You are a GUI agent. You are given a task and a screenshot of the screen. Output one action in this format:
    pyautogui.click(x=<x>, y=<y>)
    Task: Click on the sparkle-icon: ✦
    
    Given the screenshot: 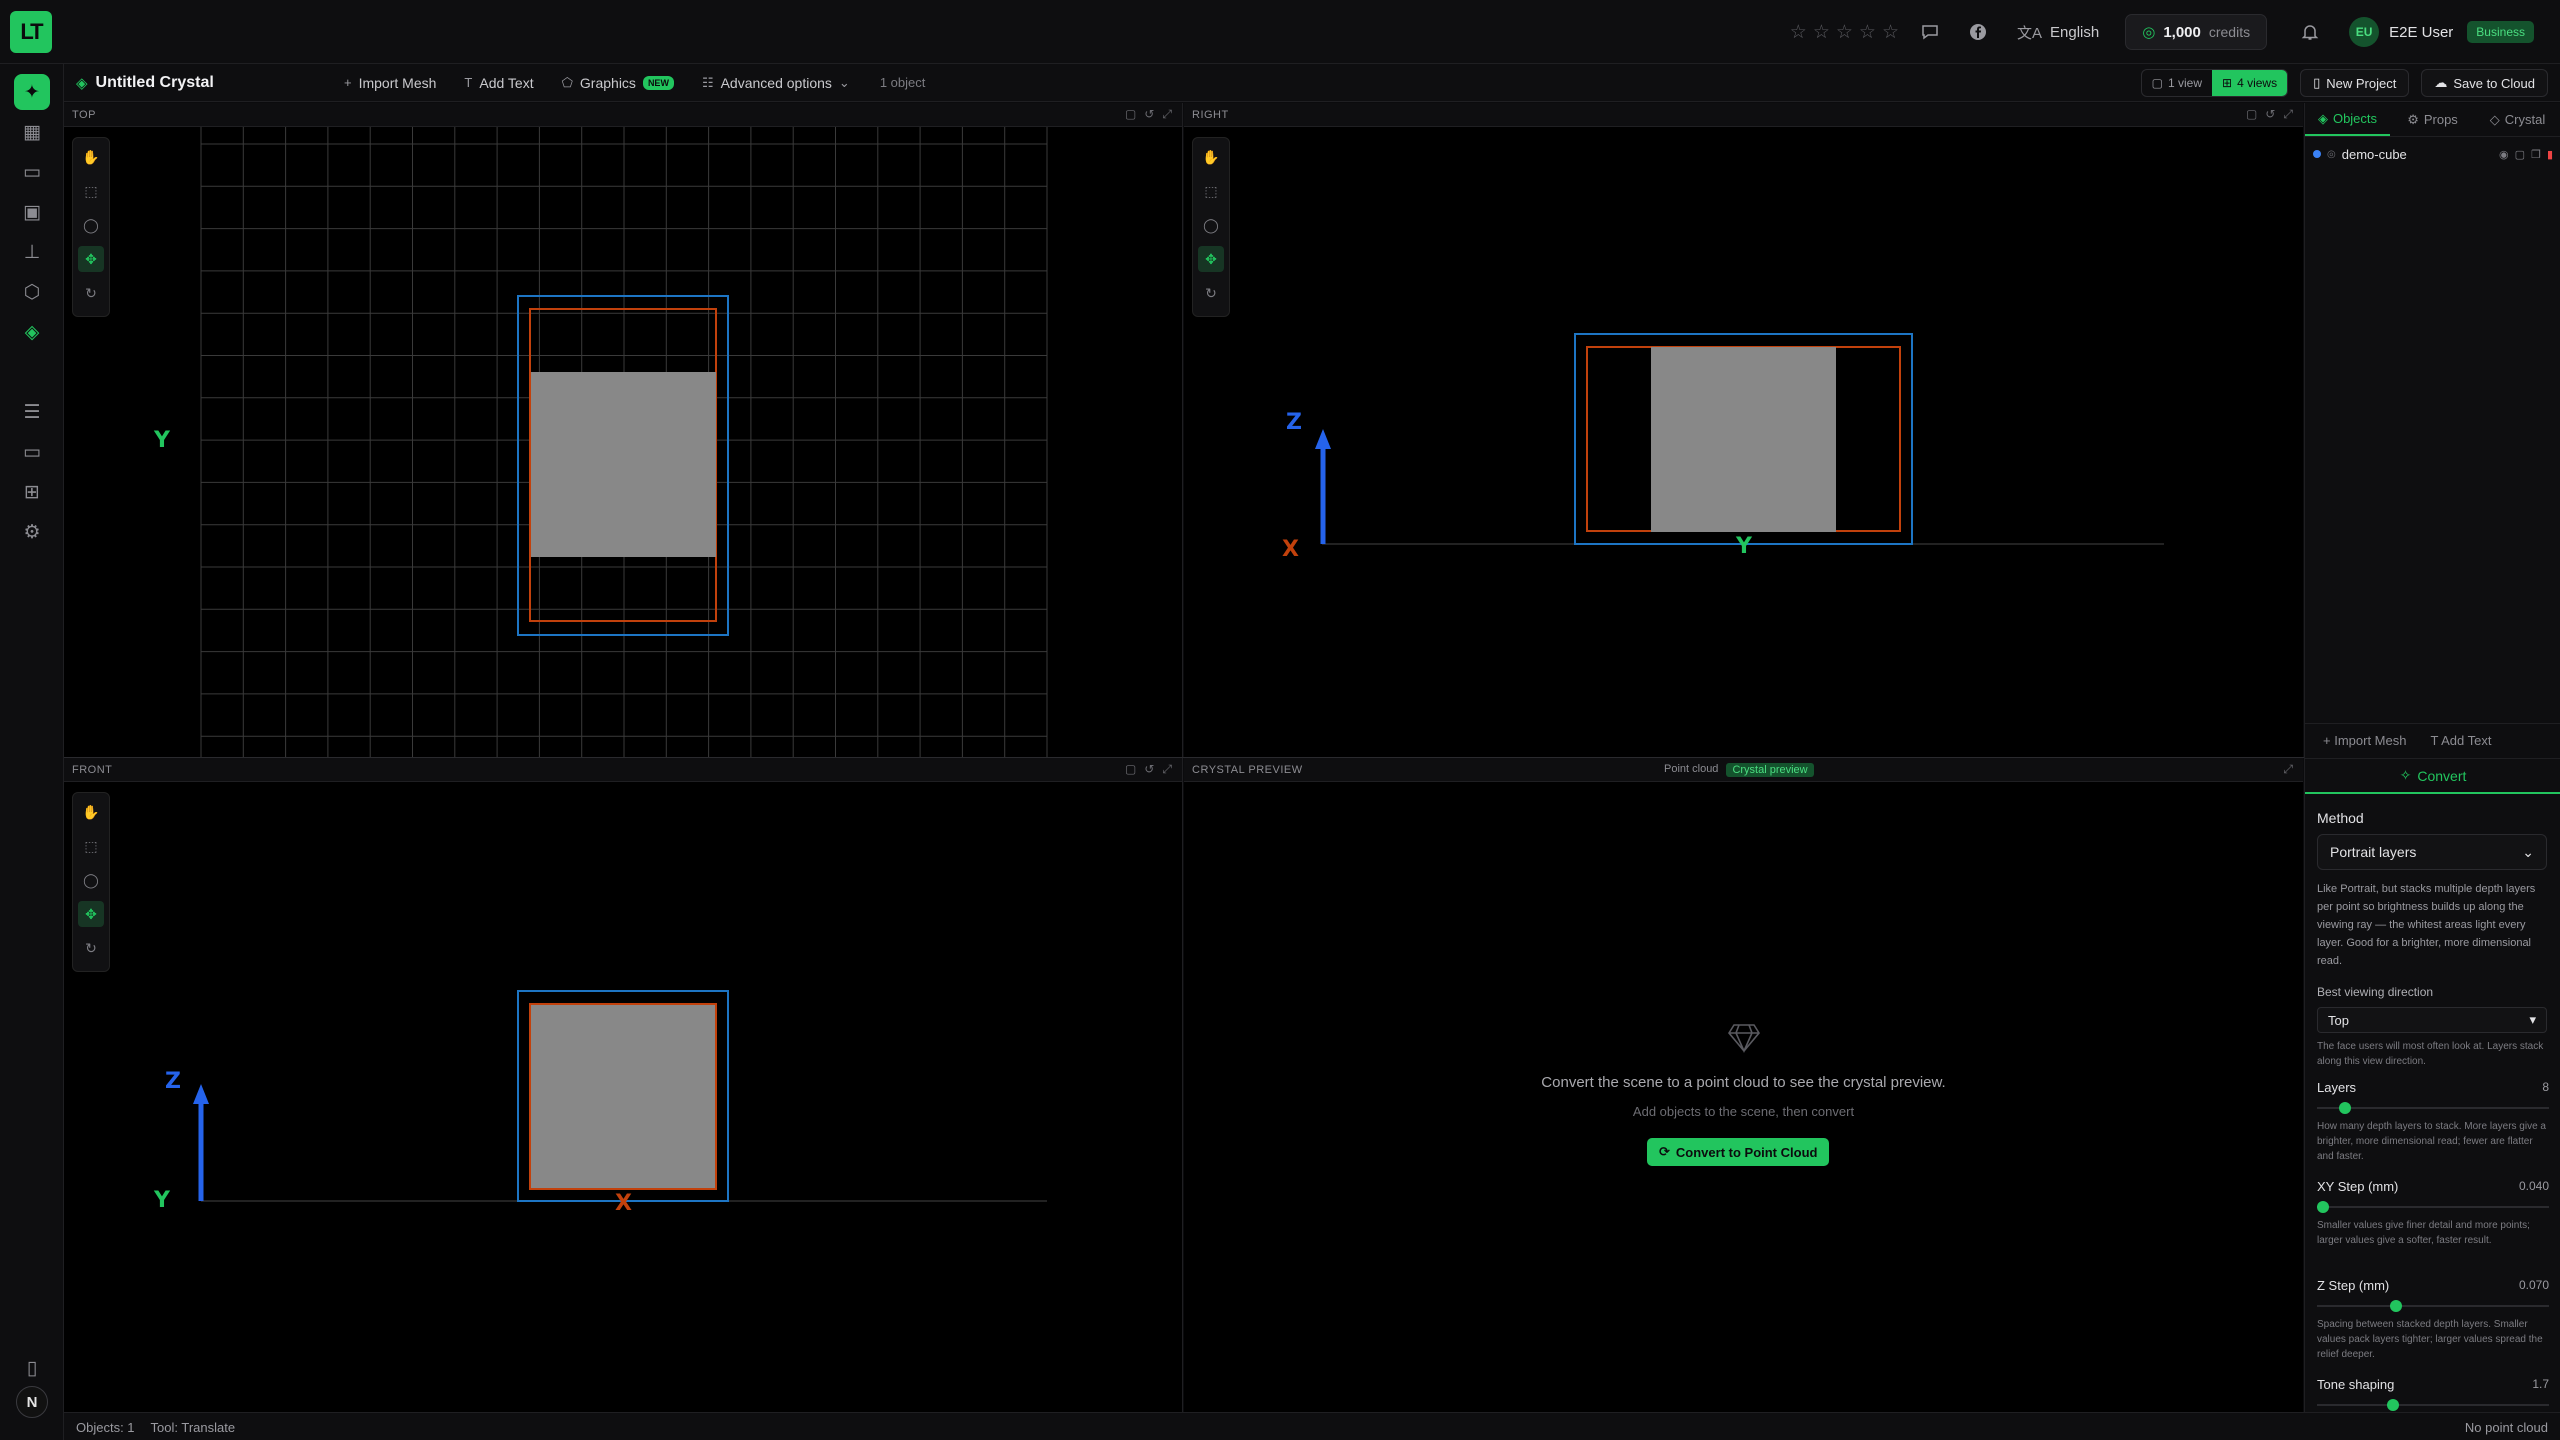 What is the action you would take?
    pyautogui.click(x=32, y=92)
    